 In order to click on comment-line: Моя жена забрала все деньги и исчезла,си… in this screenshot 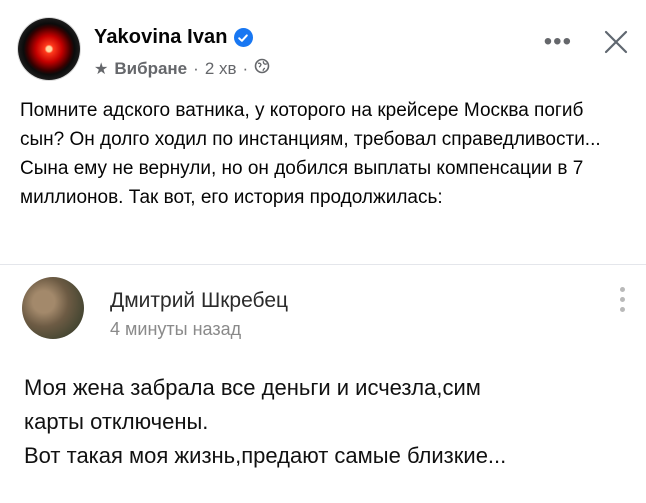, I will do `click(252, 387)`.